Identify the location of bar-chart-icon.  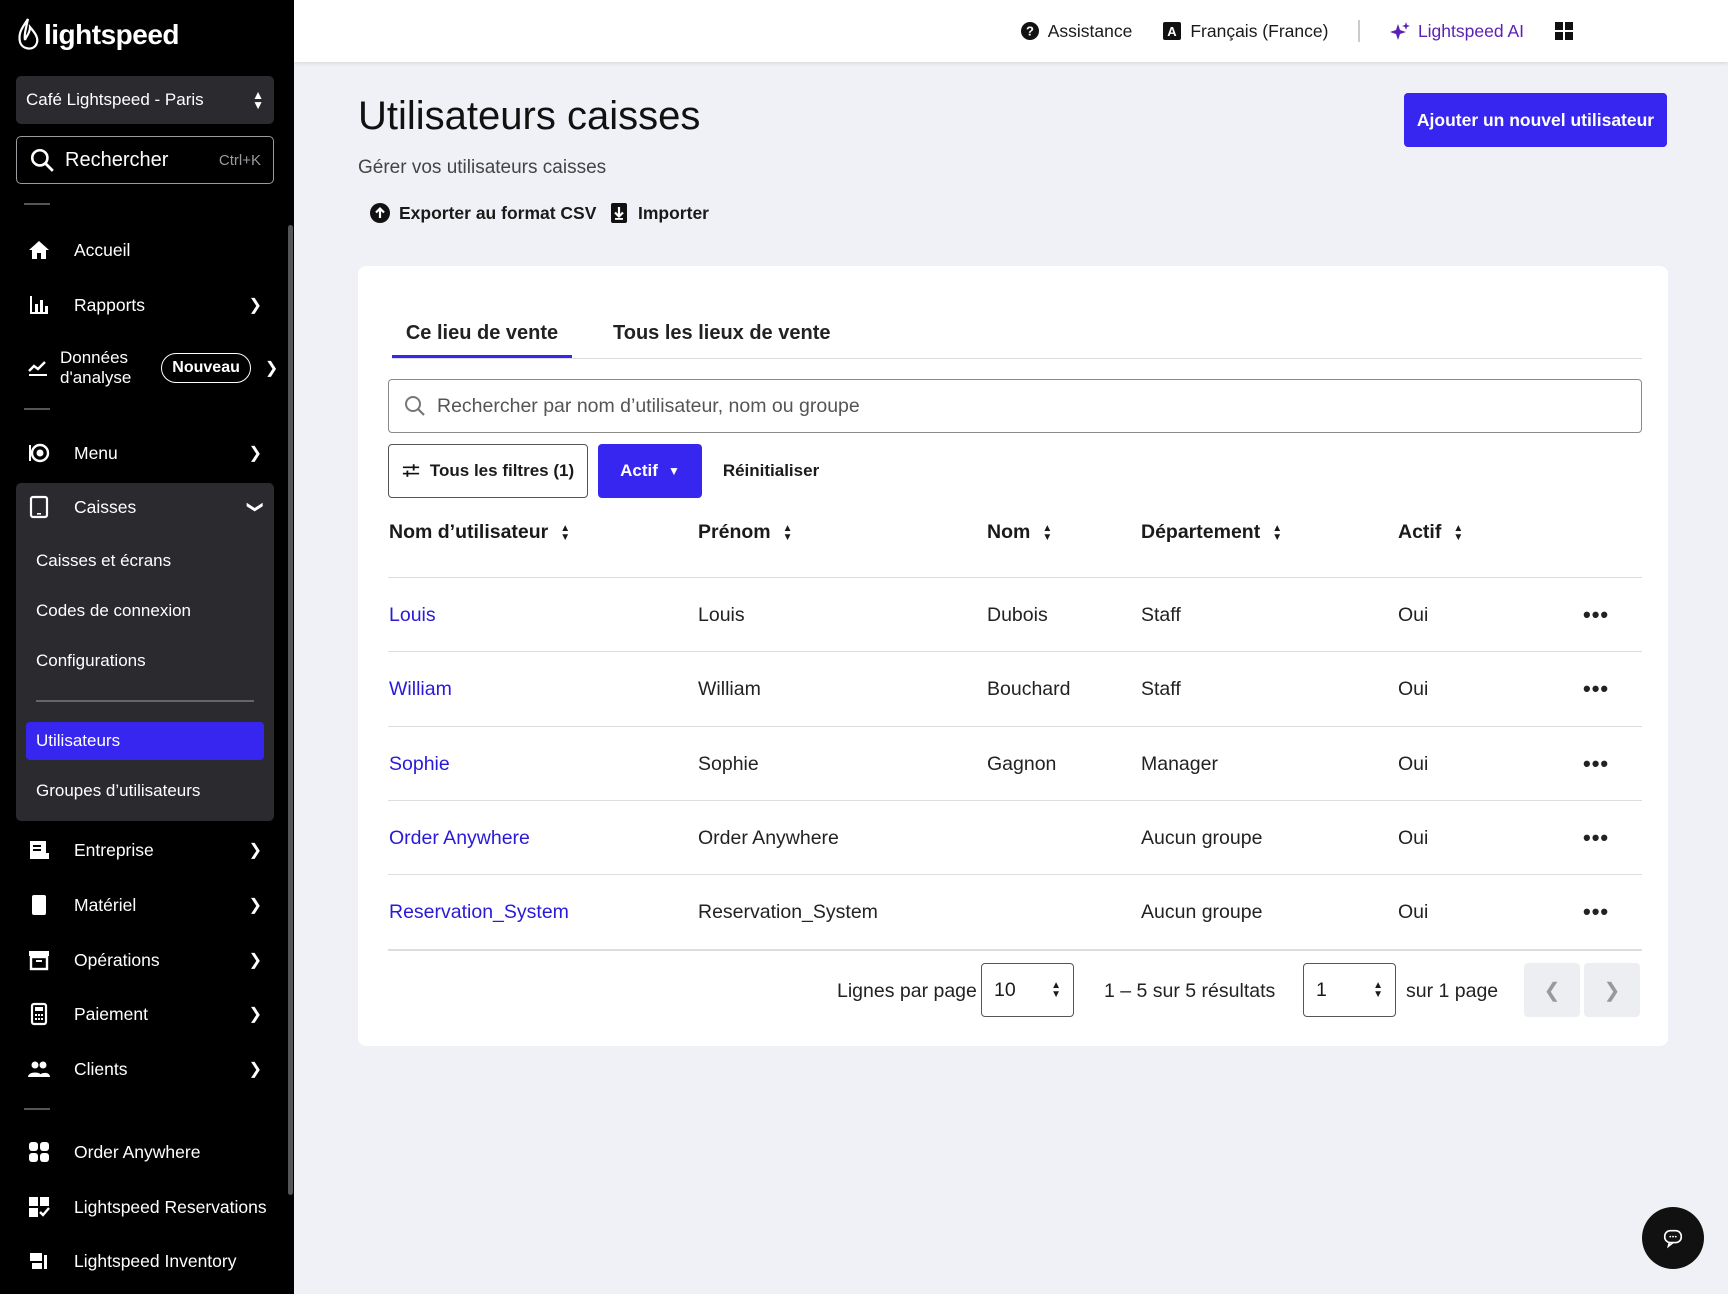
(39, 305).